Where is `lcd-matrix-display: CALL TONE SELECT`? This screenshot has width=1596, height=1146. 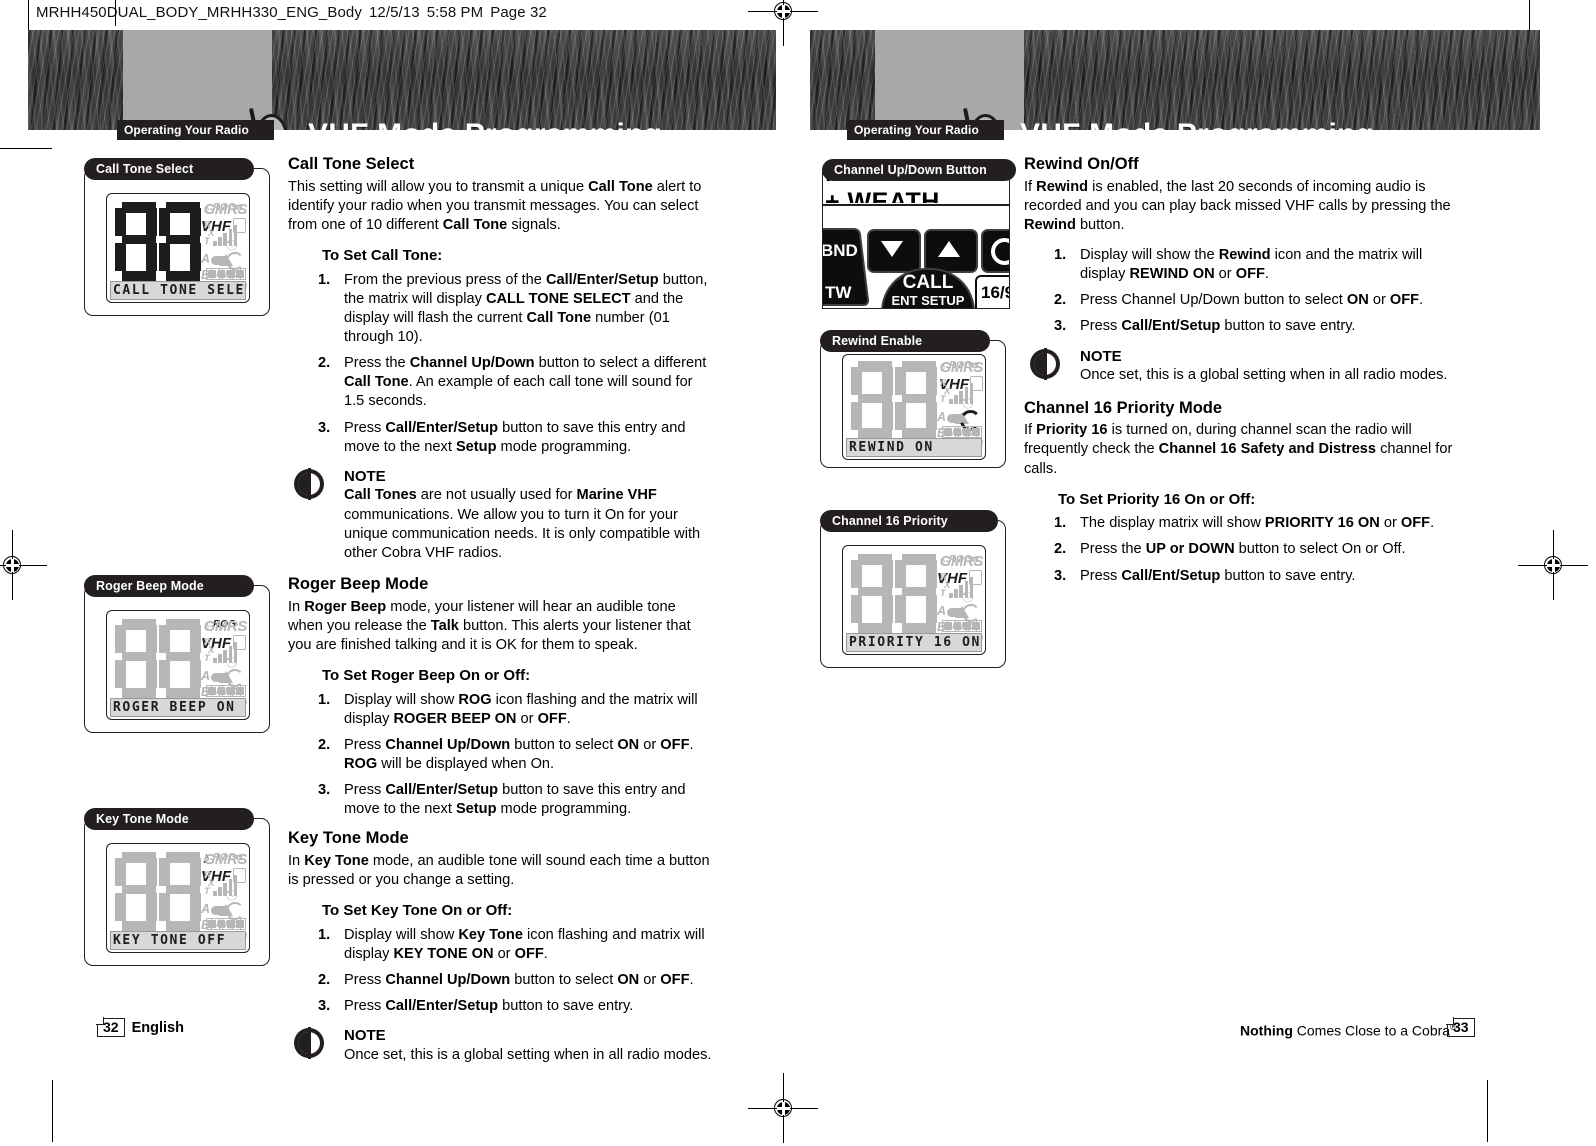 lcd-matrix-display: CALL TONE SELECT is located at coordinates (178, 290).